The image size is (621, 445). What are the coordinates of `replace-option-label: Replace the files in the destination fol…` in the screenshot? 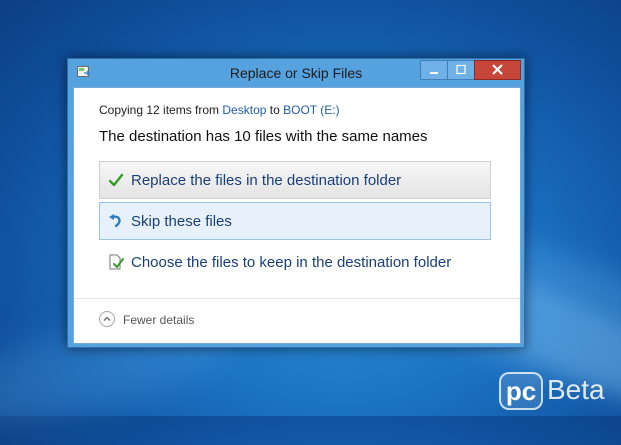 It's located at (266, 180).